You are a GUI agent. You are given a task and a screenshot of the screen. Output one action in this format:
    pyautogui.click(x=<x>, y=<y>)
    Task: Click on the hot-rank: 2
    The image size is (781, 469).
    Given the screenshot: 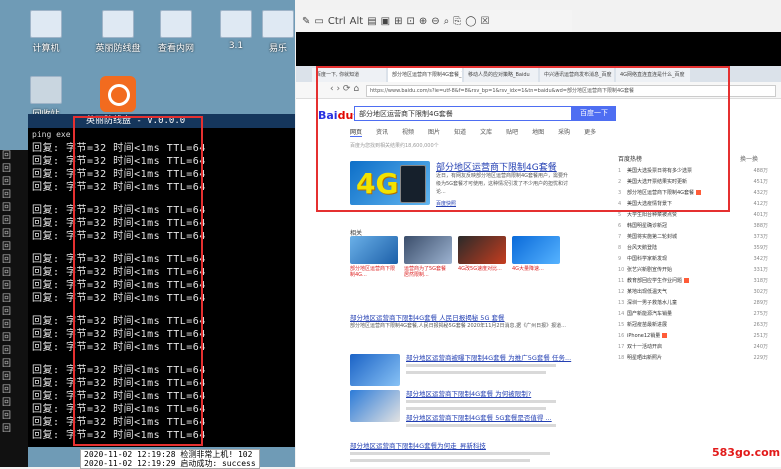 What is the action you would take?
    pyautogui.click(x=620, y=182)
    